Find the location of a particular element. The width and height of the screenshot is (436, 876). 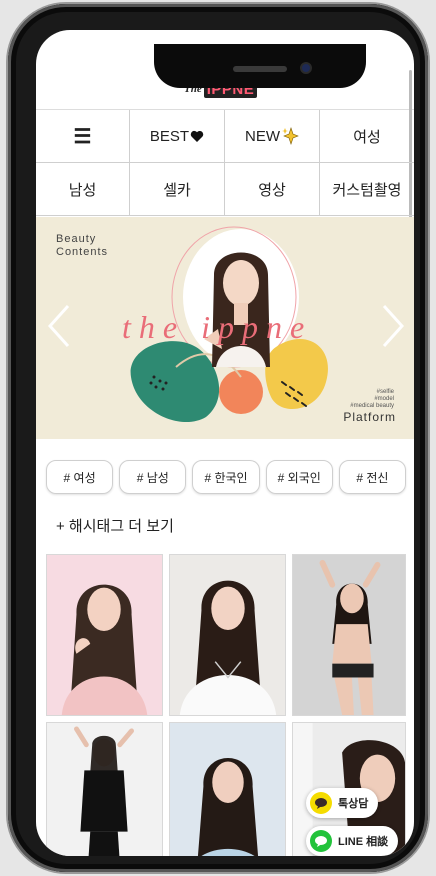

nav-item-label: 커스텀촬영 is located at coordinates (367, 190).